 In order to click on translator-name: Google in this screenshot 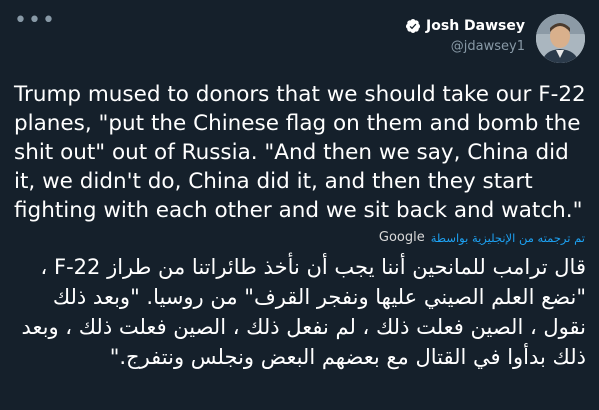, I will do `click(401, 237)`.